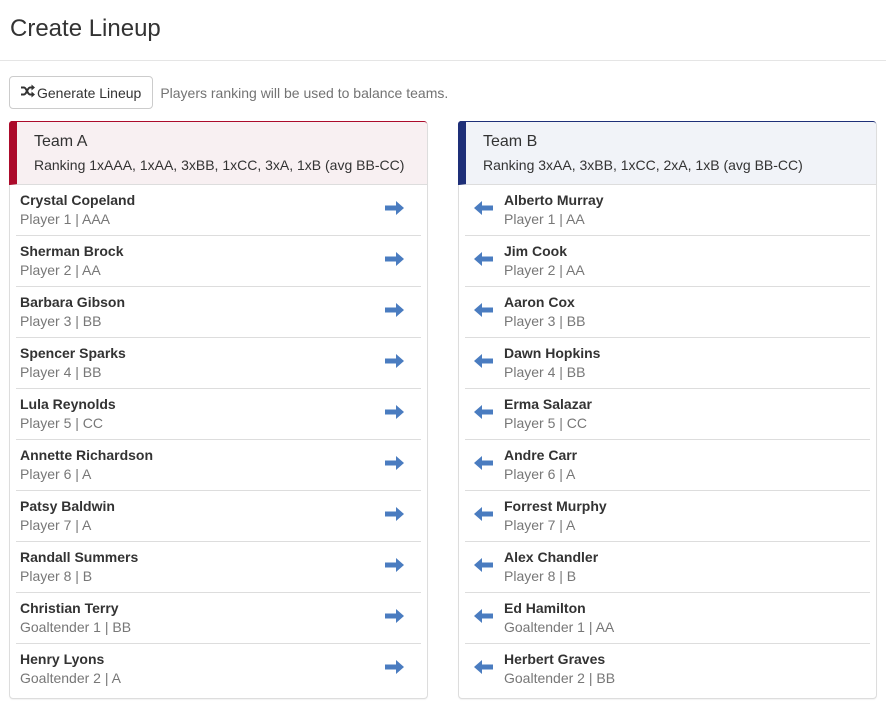 This screenshot has width=886, height=718. Describe the element at coordinates (65, 219) in the screenshot. I see `player-position-rank: Player 1 | AAA` at that location.